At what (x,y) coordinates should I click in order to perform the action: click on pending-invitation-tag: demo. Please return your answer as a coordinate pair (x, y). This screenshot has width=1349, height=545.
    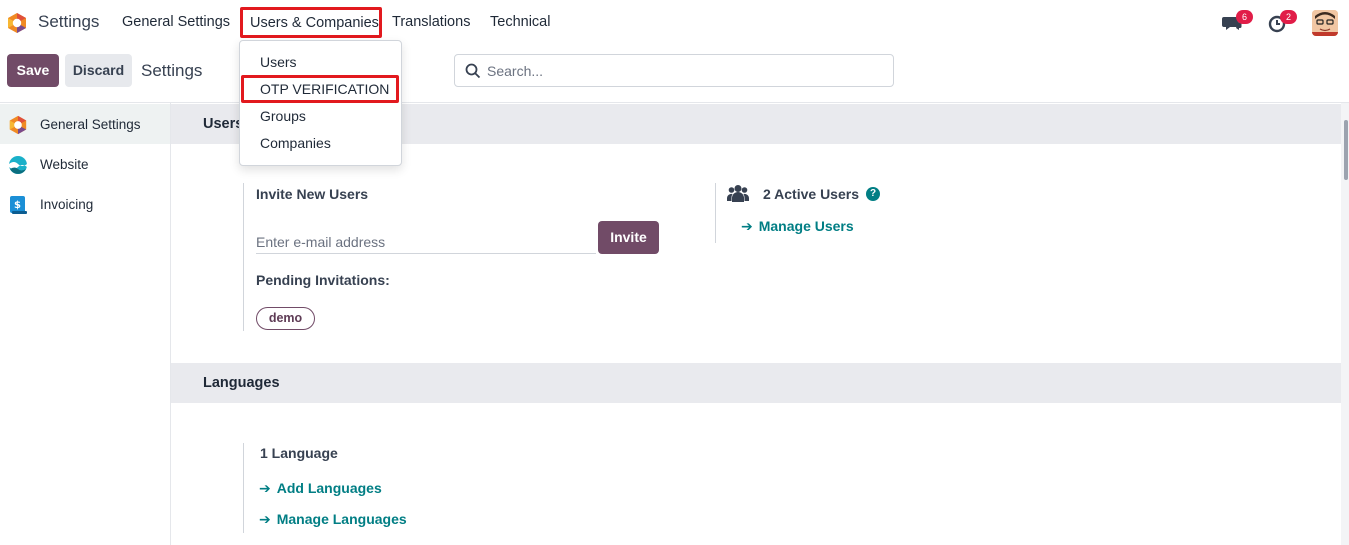
    Looking at the image, I should click on (285, 318).